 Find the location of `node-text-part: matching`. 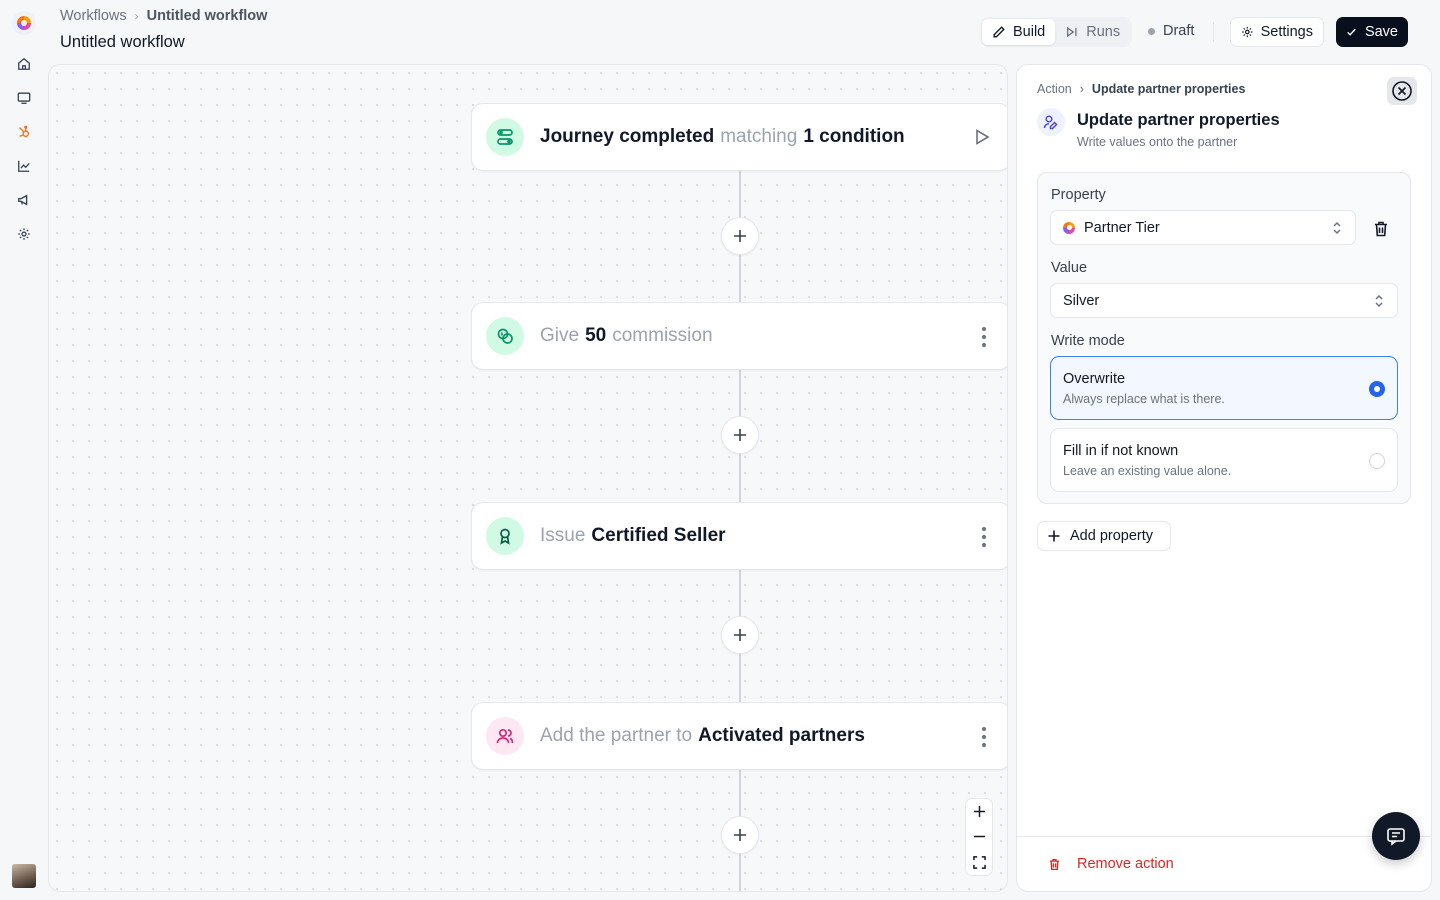

node-text-part: matching is located at coordinates (759, 136).